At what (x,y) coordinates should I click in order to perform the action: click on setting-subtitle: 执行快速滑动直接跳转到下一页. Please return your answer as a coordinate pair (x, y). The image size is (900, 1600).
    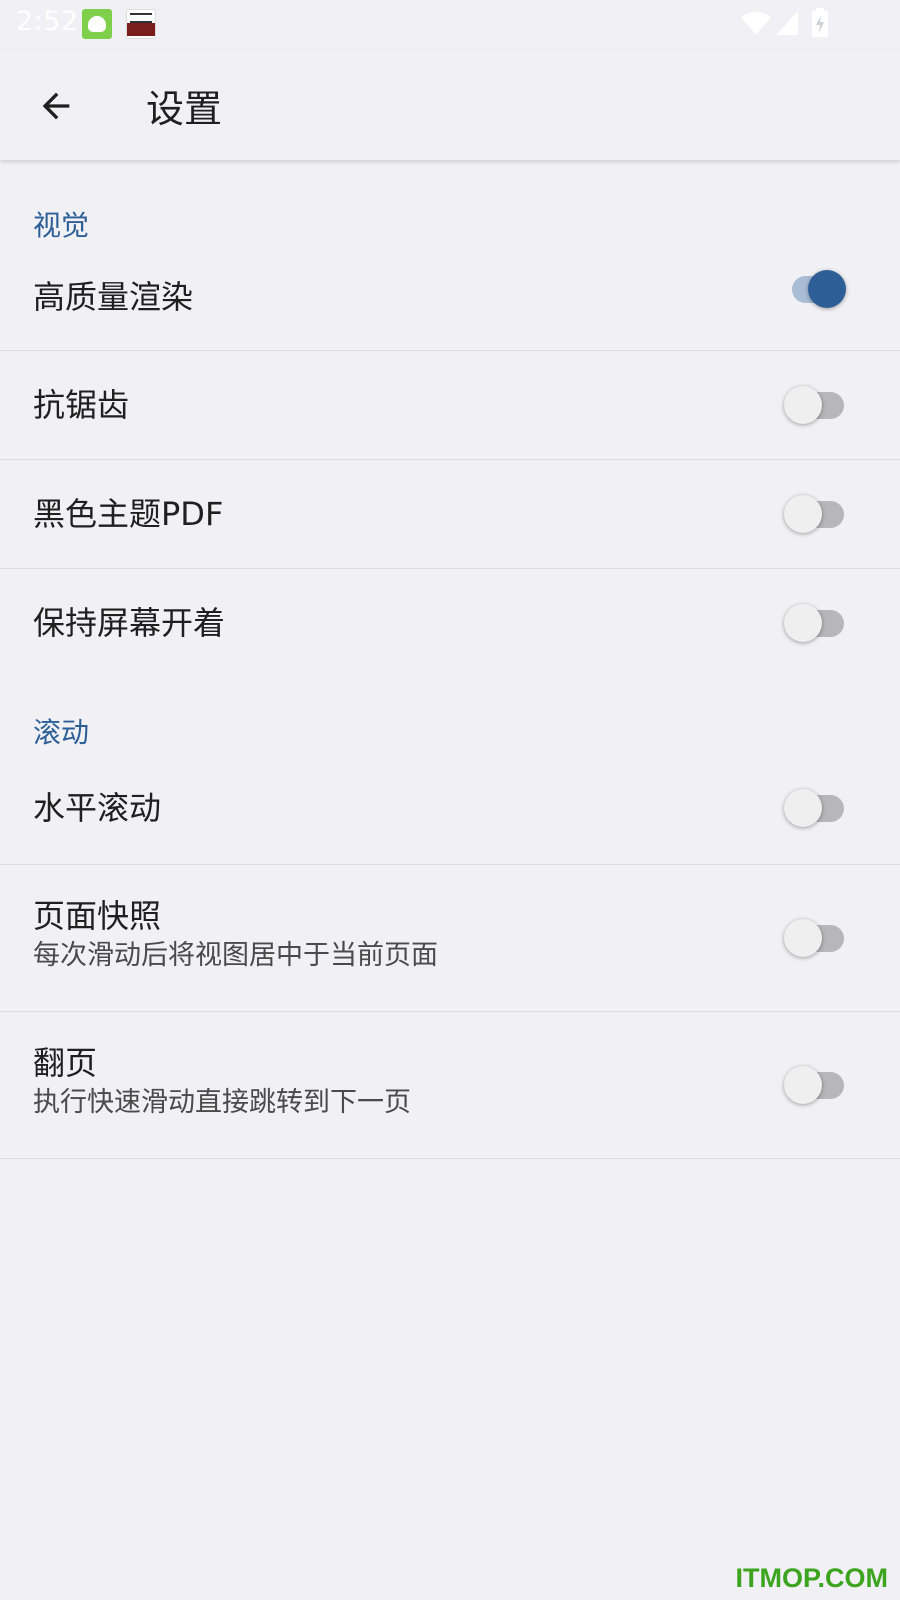
    Looking at the image, I should click on (222, 1102).